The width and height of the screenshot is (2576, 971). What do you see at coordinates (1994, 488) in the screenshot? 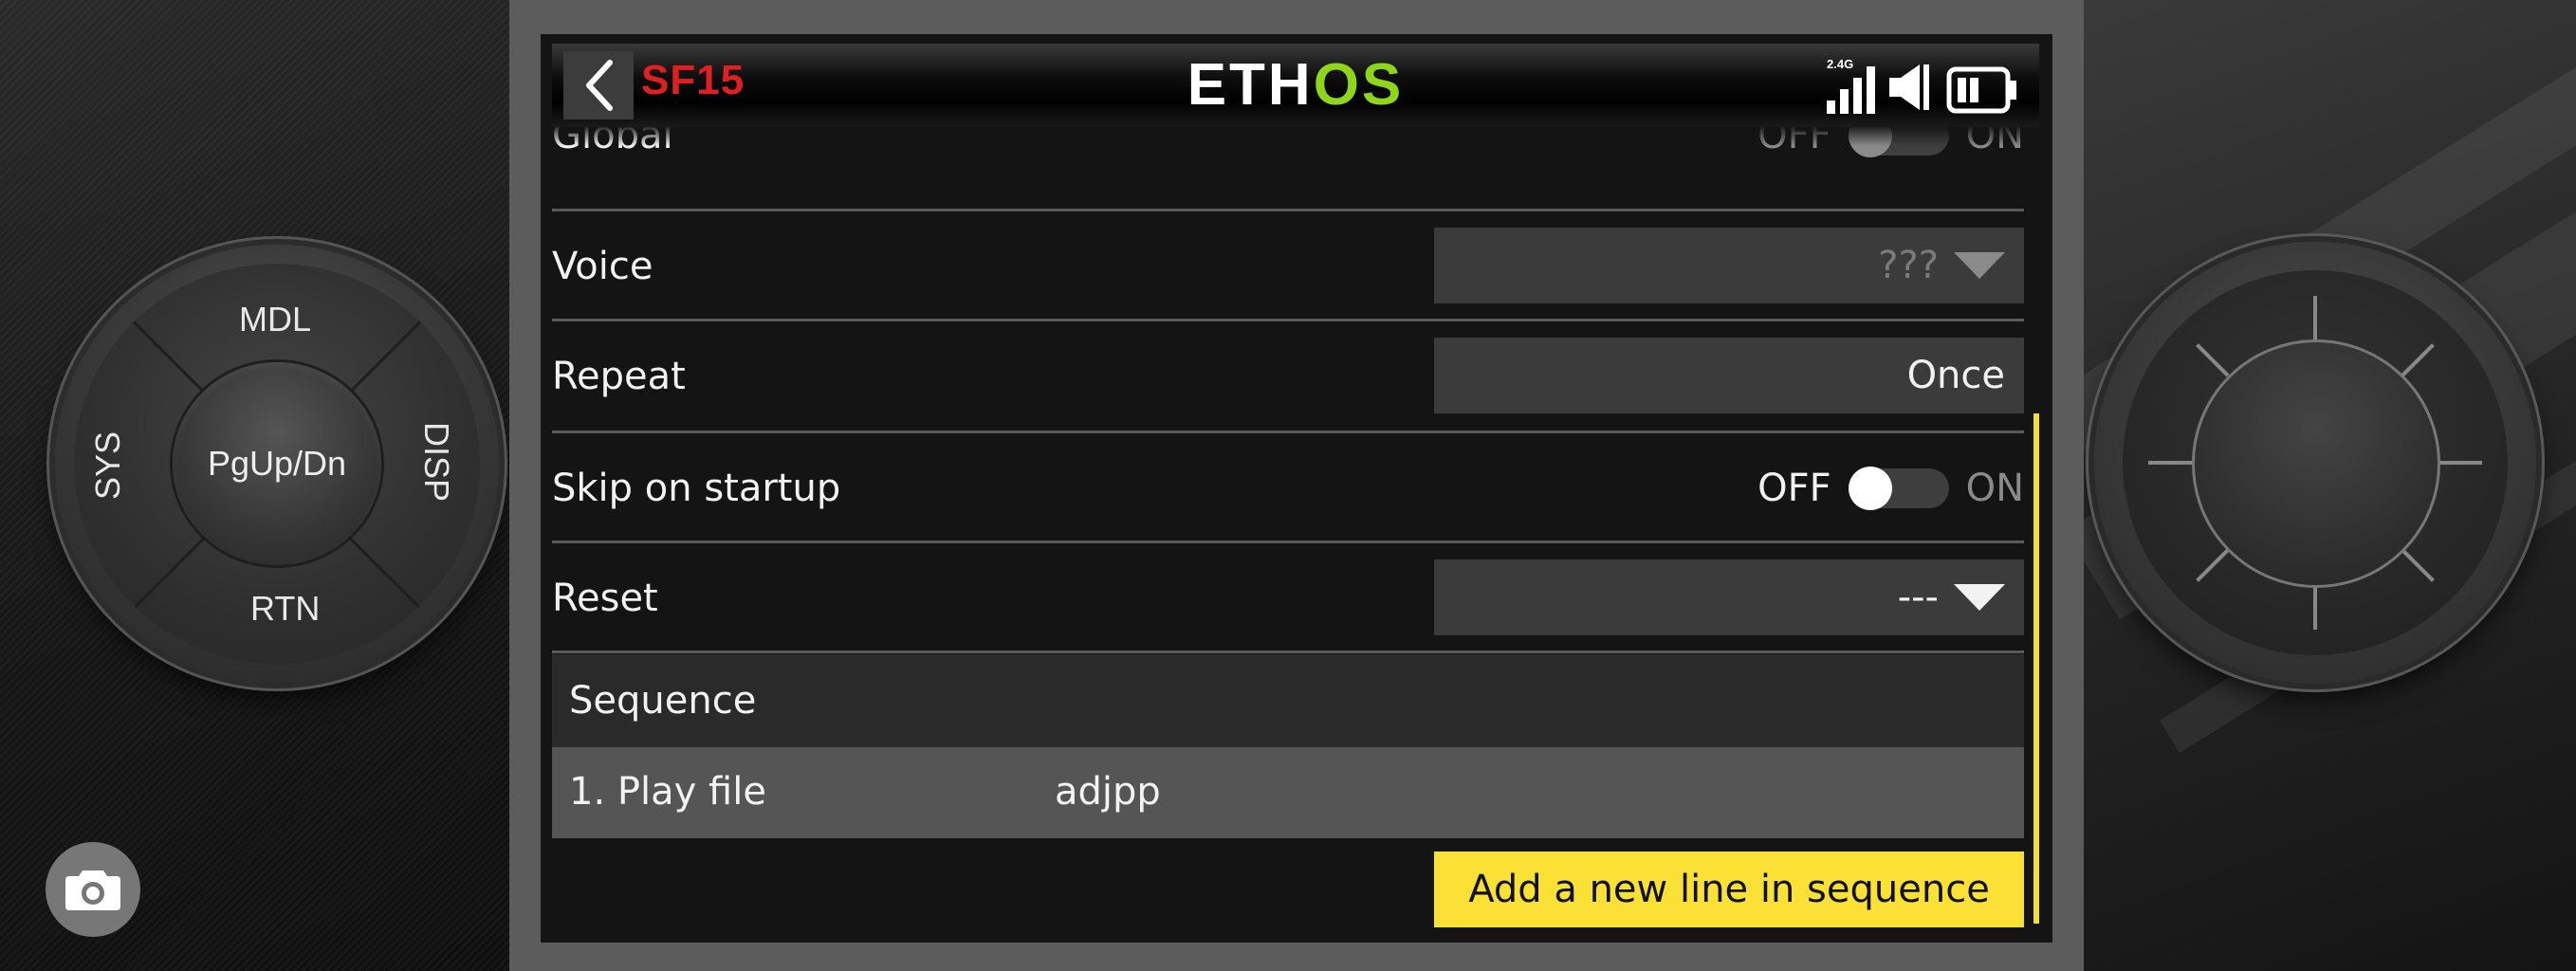
I see `skip-on-label: ON` at bounding box center [1994, 488].